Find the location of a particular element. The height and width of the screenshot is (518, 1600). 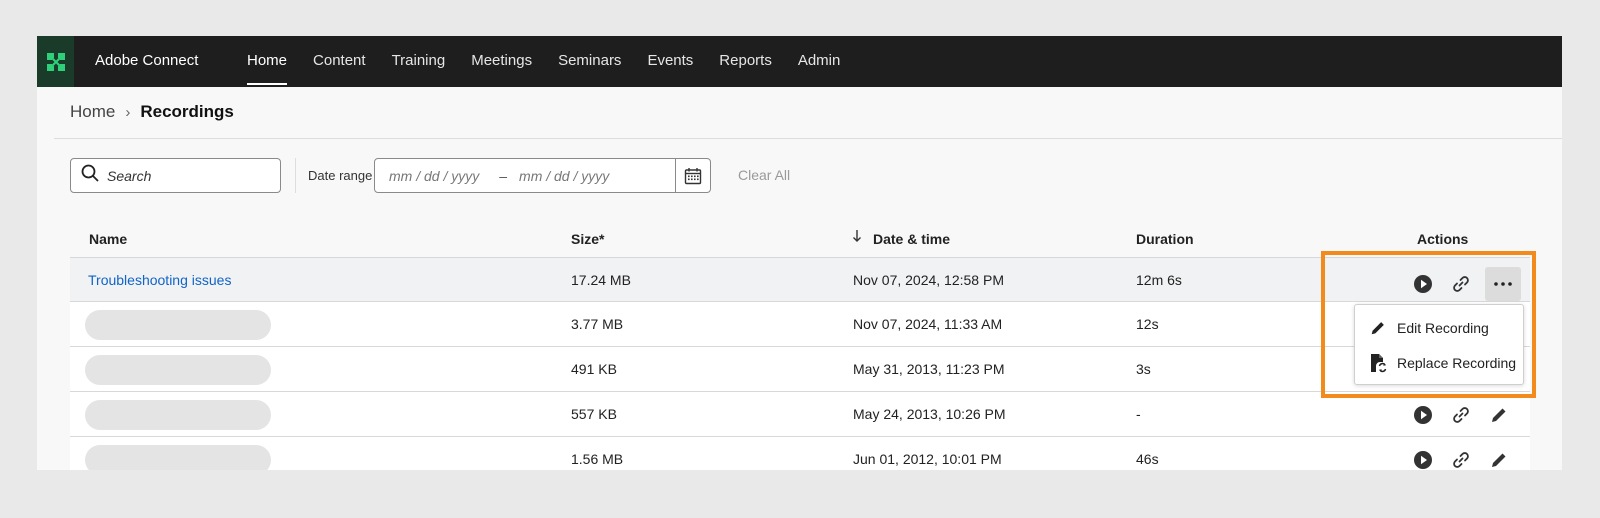

menu-item-label: Replace Recording is located at coordinates (1457, 363).